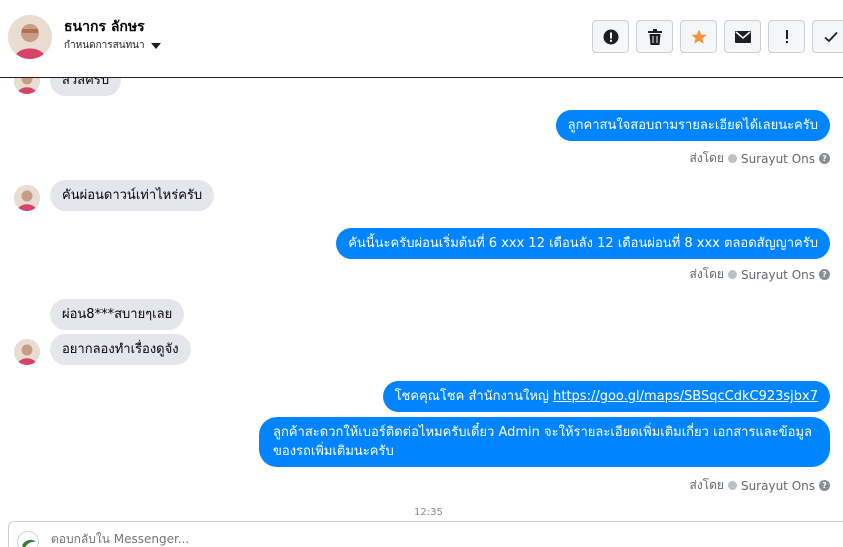  I want to click on contact-name: ธนากร ลักษร, so click(104, 27).